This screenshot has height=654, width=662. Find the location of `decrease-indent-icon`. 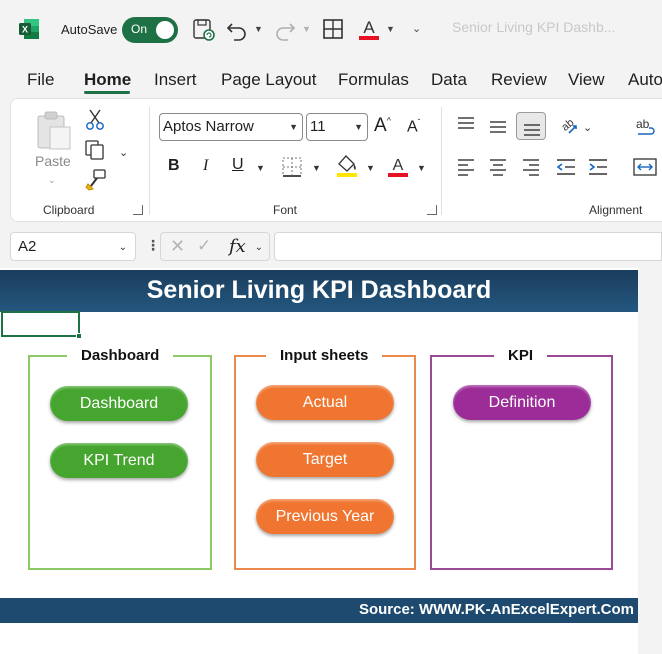

decrease-indent-icon is located at coordinates (566, 167).